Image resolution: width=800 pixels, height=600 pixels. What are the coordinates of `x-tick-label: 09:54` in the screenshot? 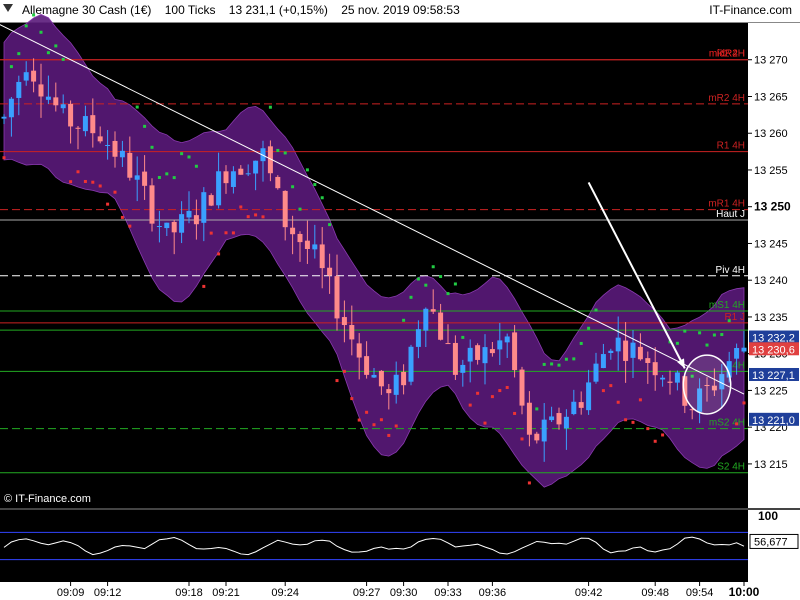 It's located at (700, 593).